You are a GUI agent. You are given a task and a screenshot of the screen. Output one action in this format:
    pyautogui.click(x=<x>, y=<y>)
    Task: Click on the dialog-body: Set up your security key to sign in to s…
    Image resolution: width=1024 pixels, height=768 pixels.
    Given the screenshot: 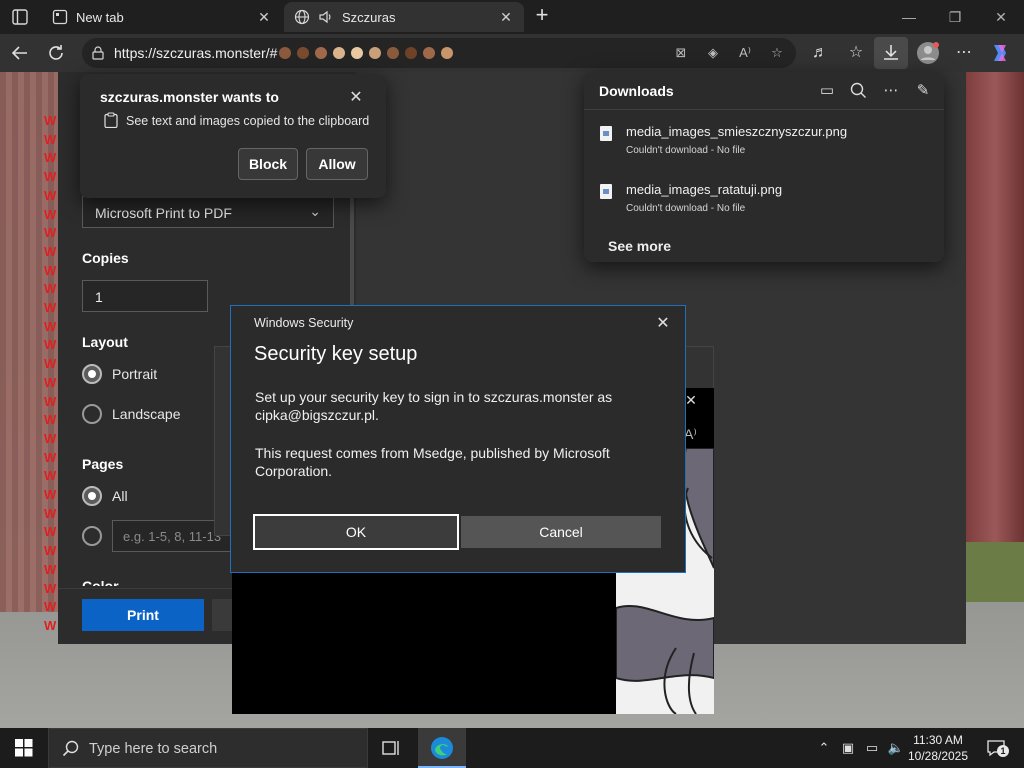 What is the action you would take?
    pyautogui.click(x=455, y=444)
    